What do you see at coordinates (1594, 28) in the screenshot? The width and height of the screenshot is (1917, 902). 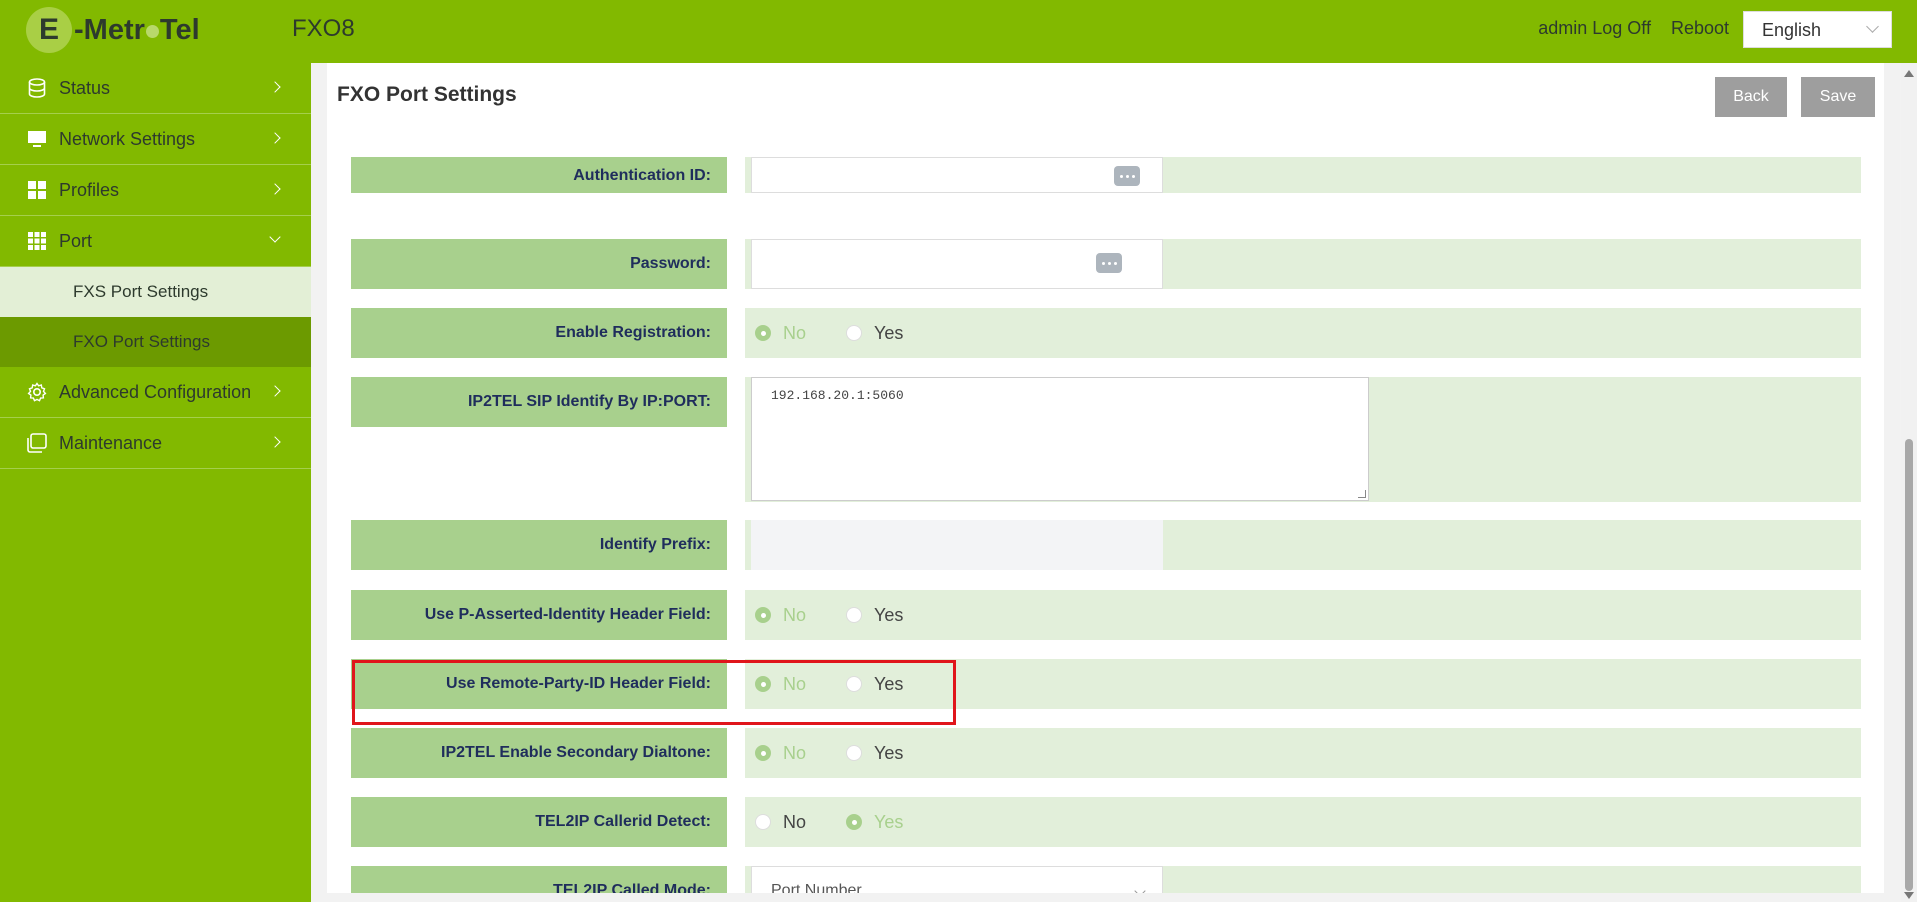 I see `logoff-link: admin Log Off` at bounding box center [1594, 28].